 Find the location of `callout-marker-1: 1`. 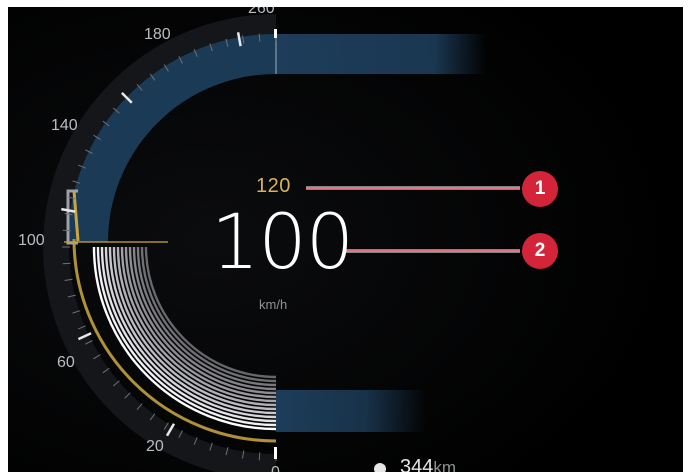

callout-marker-1: 1 is located at coordinates (540, 189).